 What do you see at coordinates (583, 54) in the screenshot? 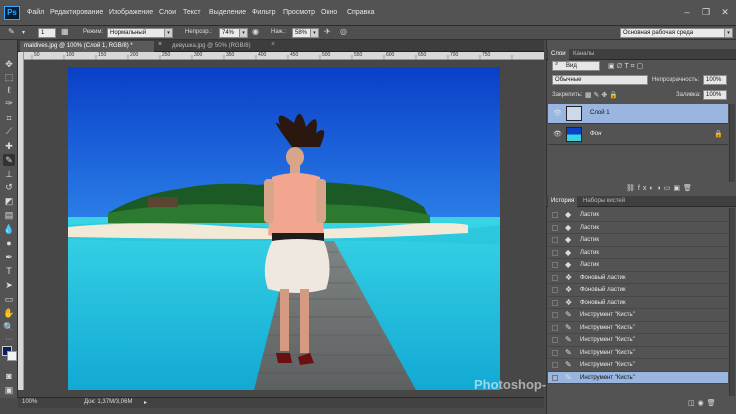
I see `tab-channels: Каналы` at bounding box center [583, 54].